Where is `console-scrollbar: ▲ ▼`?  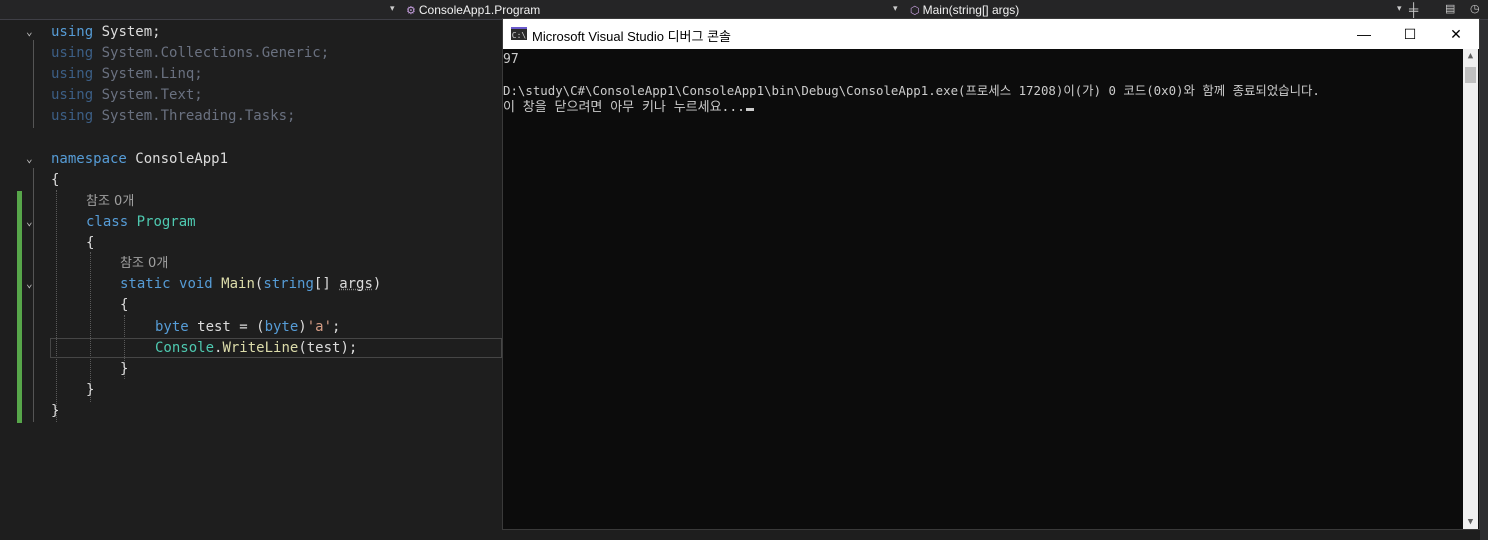 console-scrollbar: ▲ ▼ is located at coordinates (1470, 289).